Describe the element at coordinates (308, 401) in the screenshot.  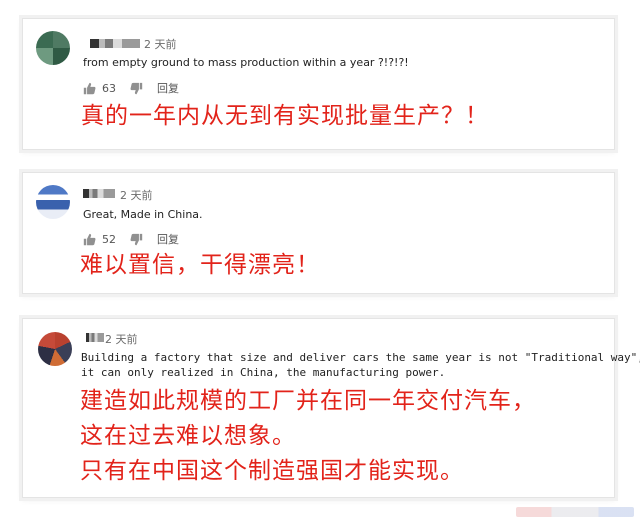
I see `translation-line-1: 建造如此规模的工厂并在同一年交付汽车，` at that location.